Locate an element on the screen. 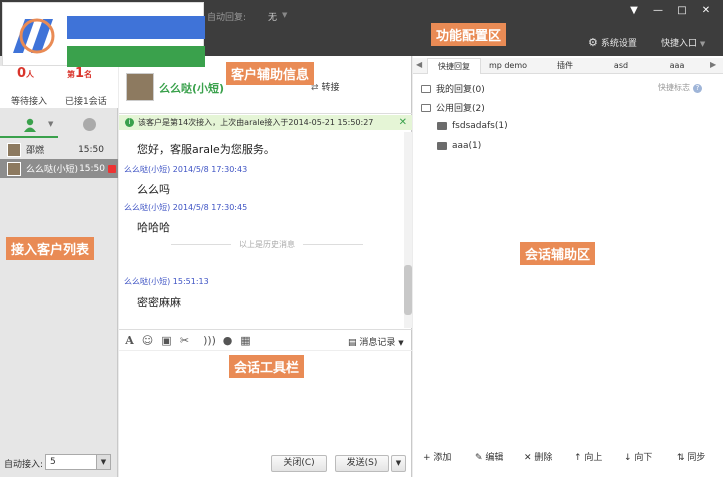 This screenshot has width=723, height=477. customer-row-selected: 么么哒(小短) 15:50 is located at coordinates (59, 168).